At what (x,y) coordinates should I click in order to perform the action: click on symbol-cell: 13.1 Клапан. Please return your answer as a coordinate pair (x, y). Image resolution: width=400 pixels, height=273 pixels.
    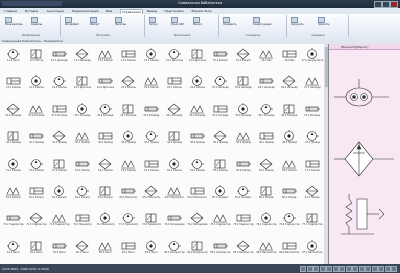
    Looking at the image, I should click on (105, 58).